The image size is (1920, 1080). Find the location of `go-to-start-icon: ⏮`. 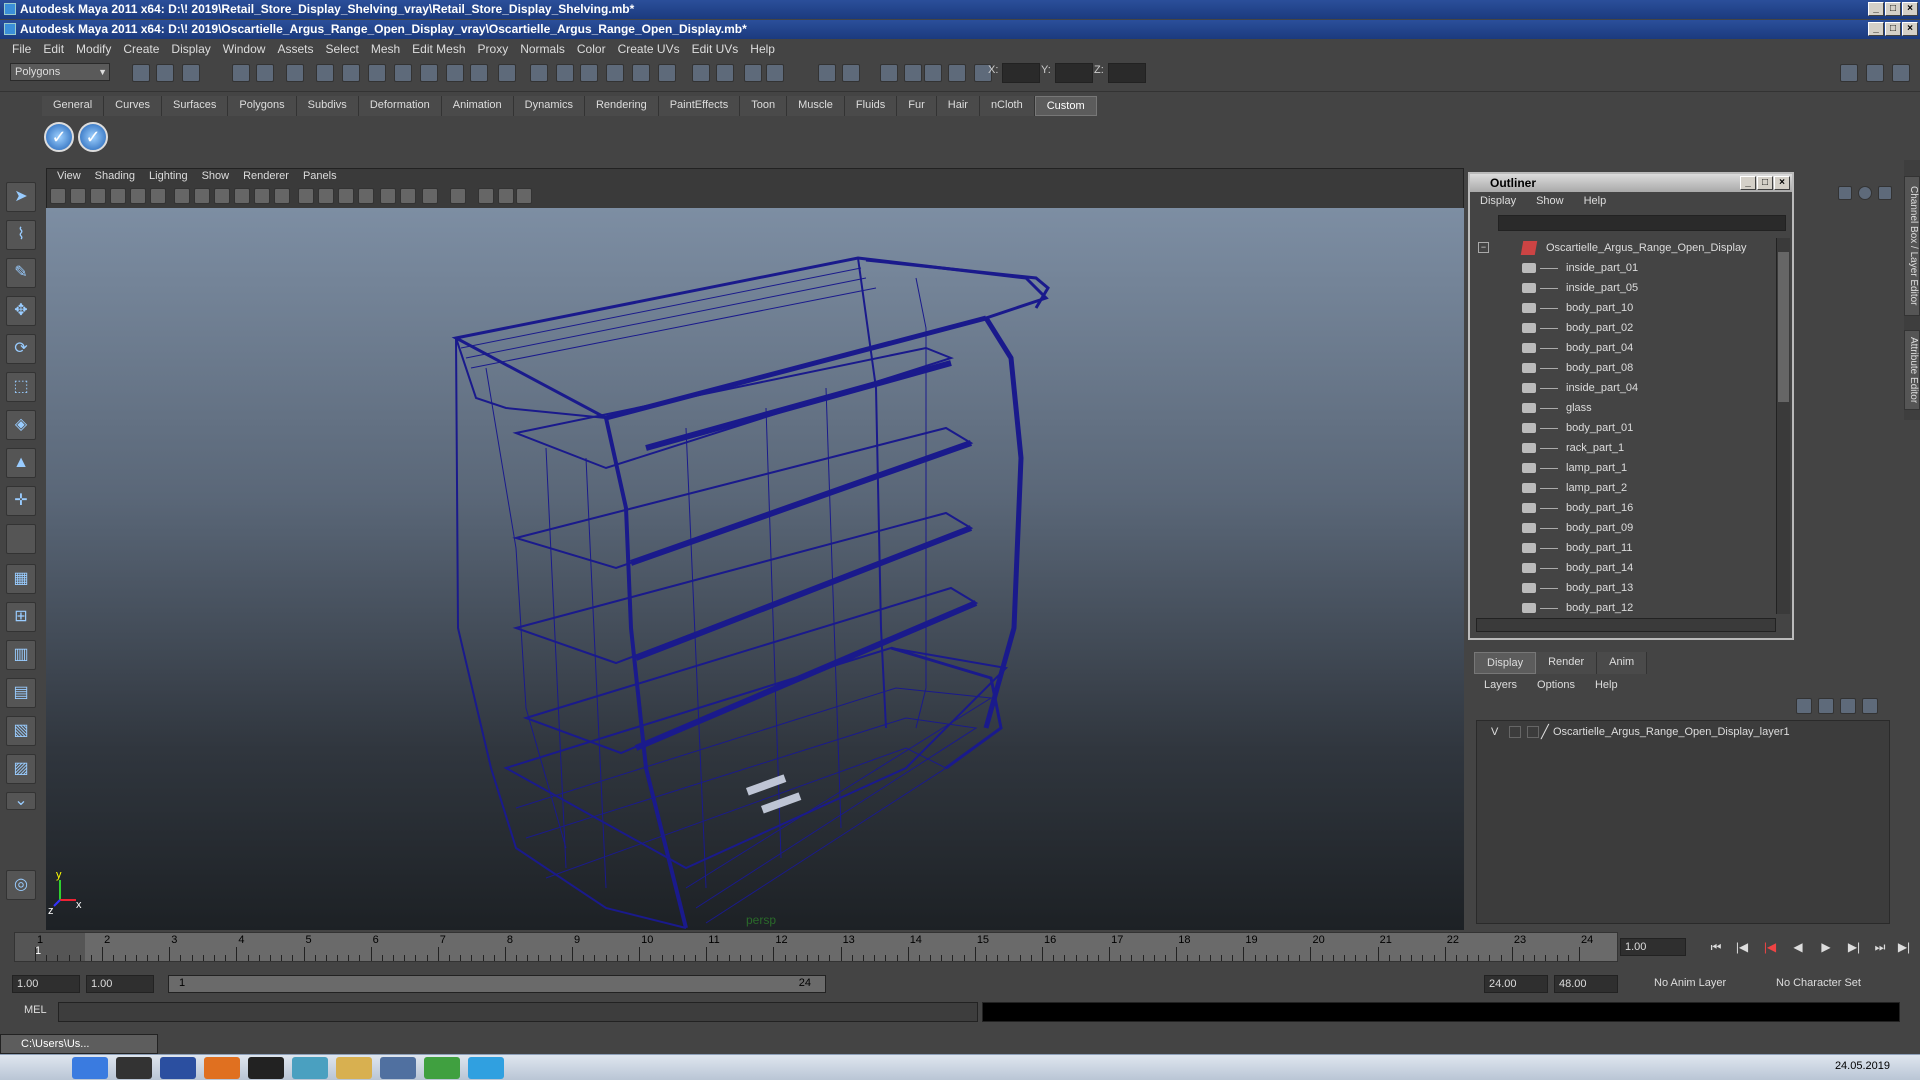

go-to-start-icon: ⏮ is located at coordinates (1716, 947).